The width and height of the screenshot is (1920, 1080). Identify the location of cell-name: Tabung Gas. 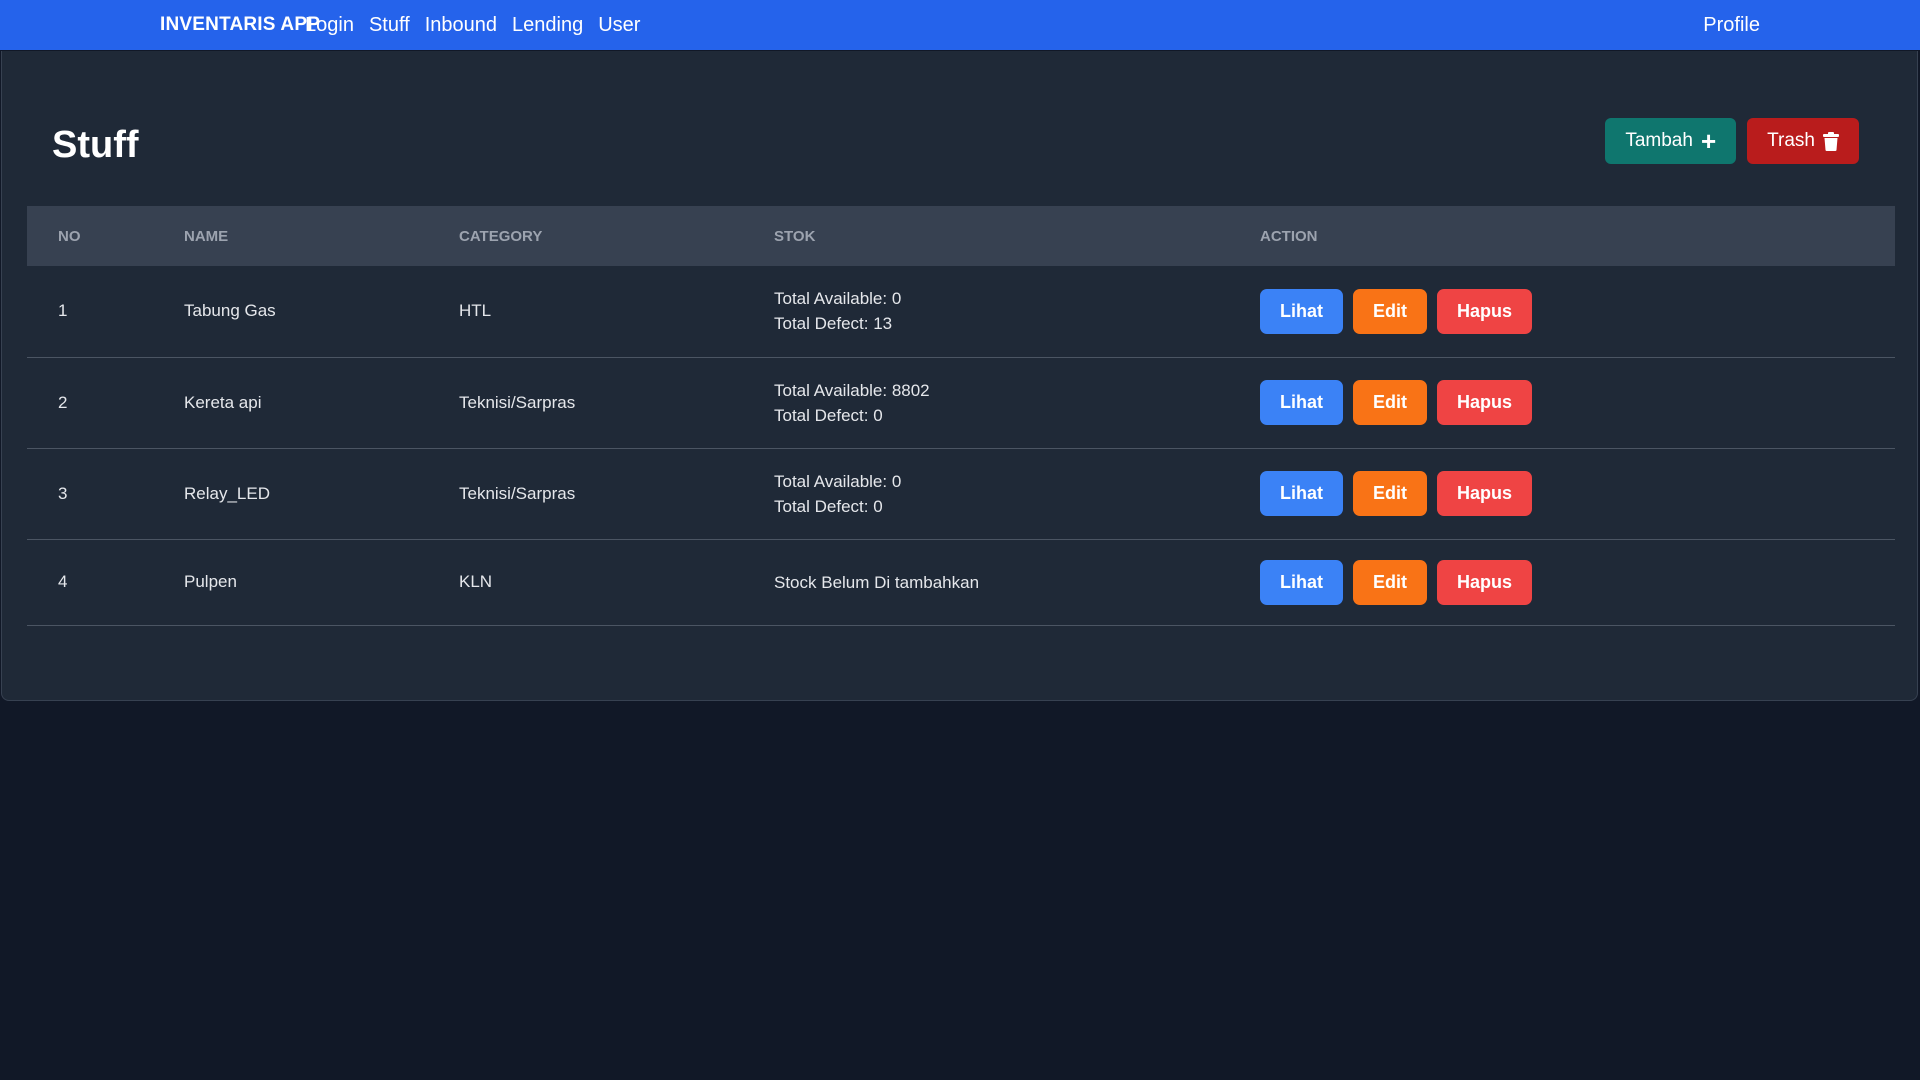
(230, 311).